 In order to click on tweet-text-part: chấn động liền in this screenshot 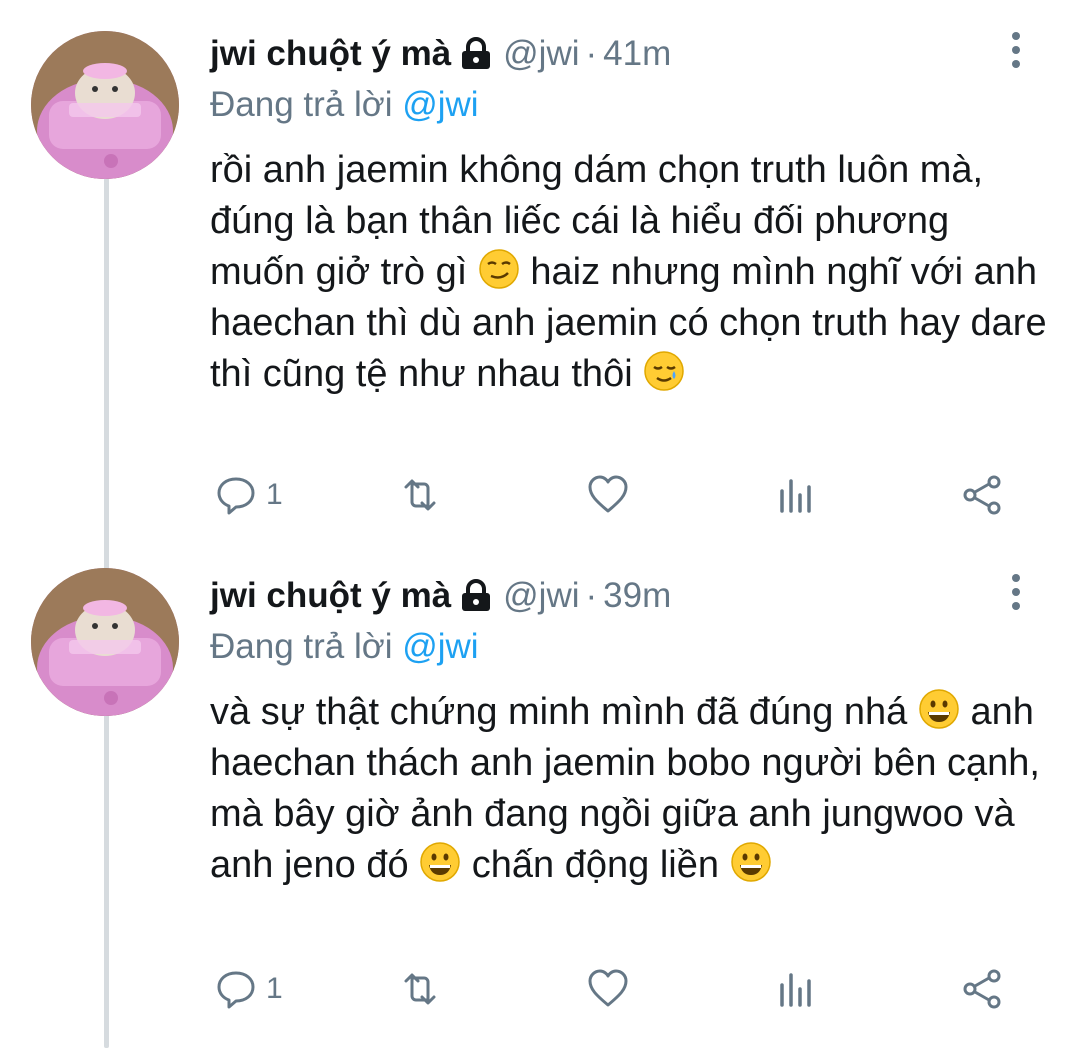, I will do `click(595, 865)`.